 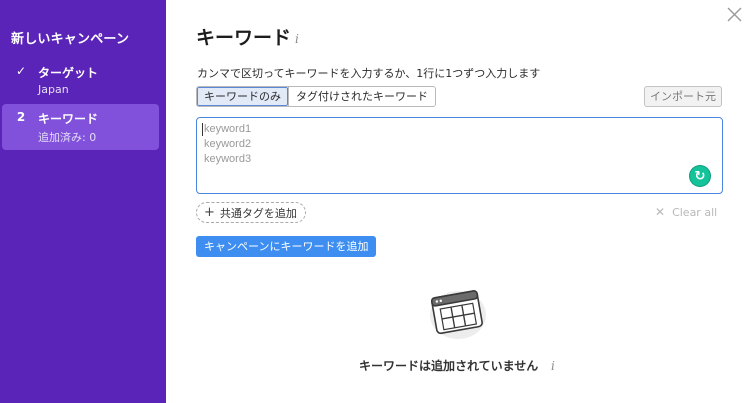 I want to click on placeholder-line: keyword2, so click(x=228, y=144).